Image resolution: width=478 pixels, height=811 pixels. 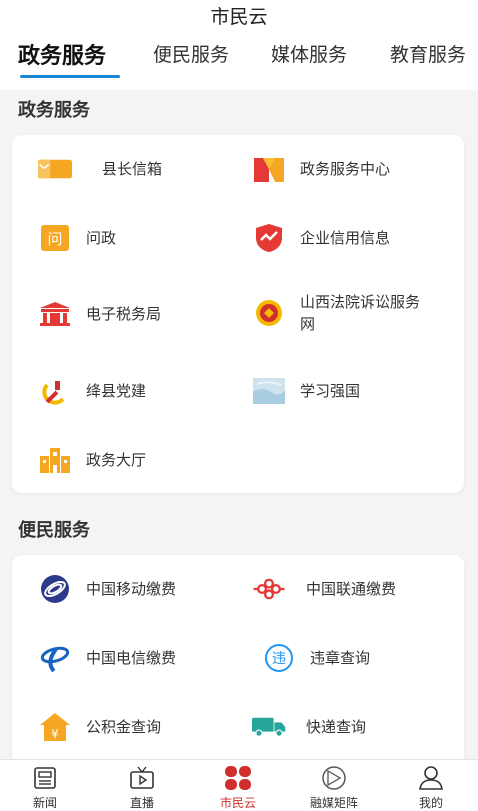 What do you see at coordinates (237, 803) in the screenshot?
I see `nav-label: 市民云` at bounding box center [237, 803].